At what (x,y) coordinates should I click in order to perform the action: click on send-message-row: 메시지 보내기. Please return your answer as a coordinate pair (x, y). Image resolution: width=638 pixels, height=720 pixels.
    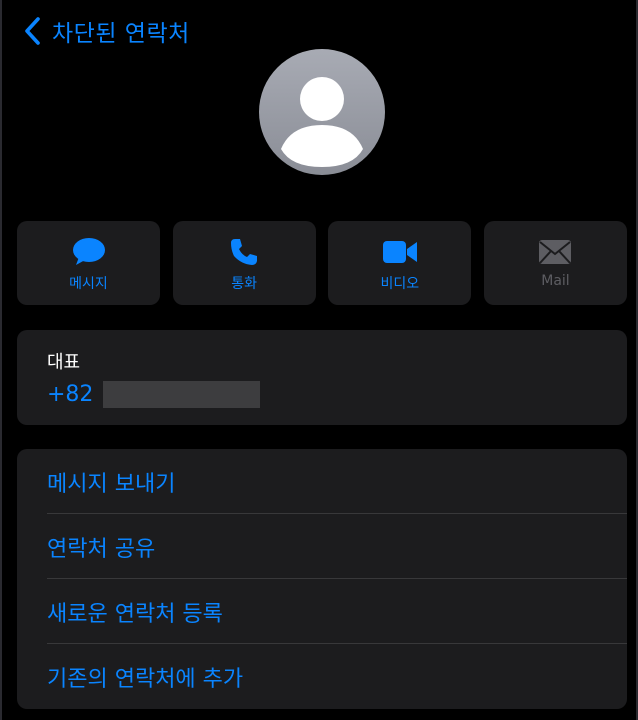
    Looking at the image, I should click on (322, 481).